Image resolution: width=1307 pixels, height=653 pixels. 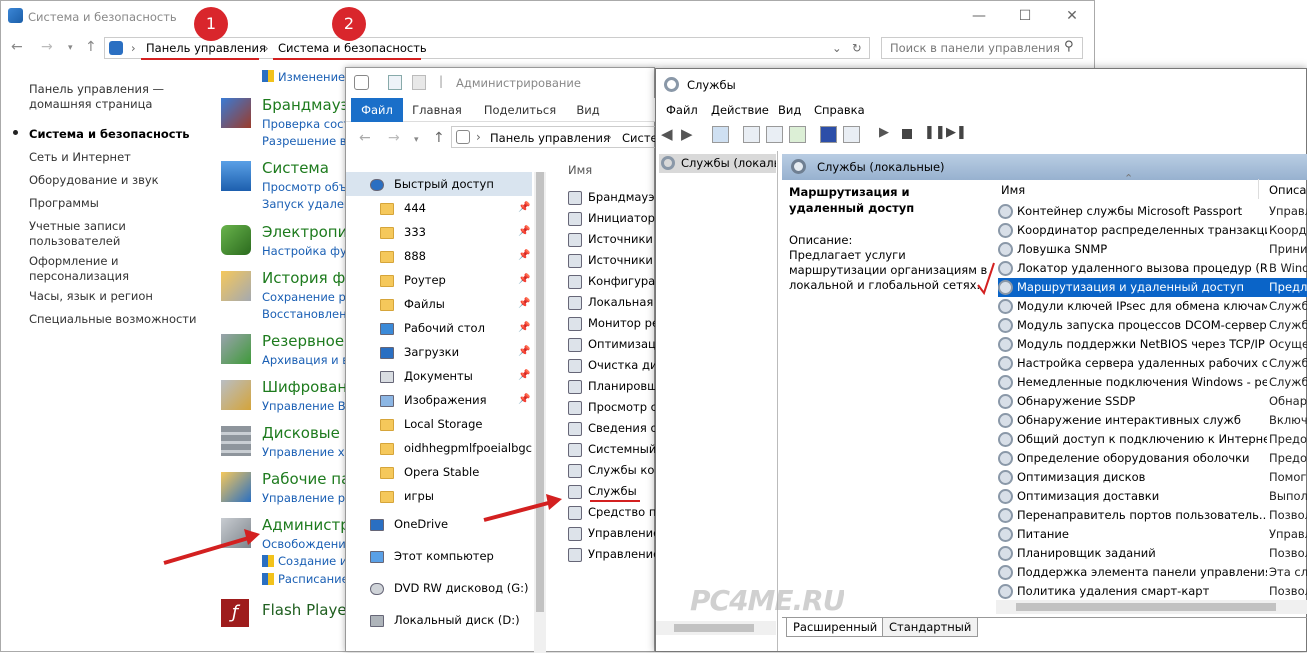 I want to click on sidebar-programs: Программы, so click(x=64, y=203).